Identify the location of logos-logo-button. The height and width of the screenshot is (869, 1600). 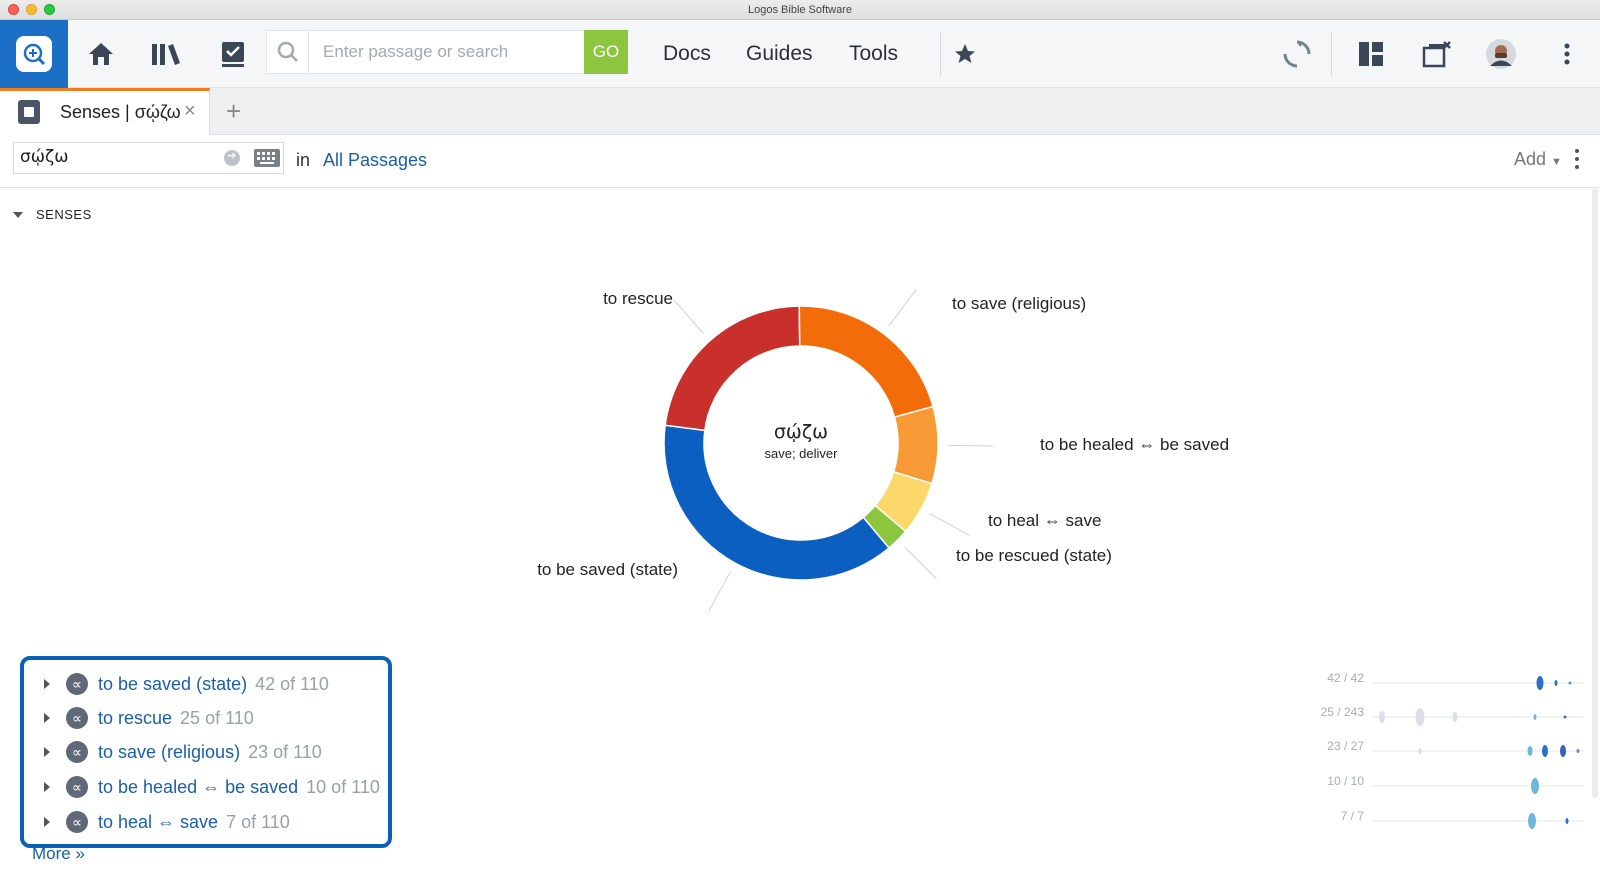
(34, 54).